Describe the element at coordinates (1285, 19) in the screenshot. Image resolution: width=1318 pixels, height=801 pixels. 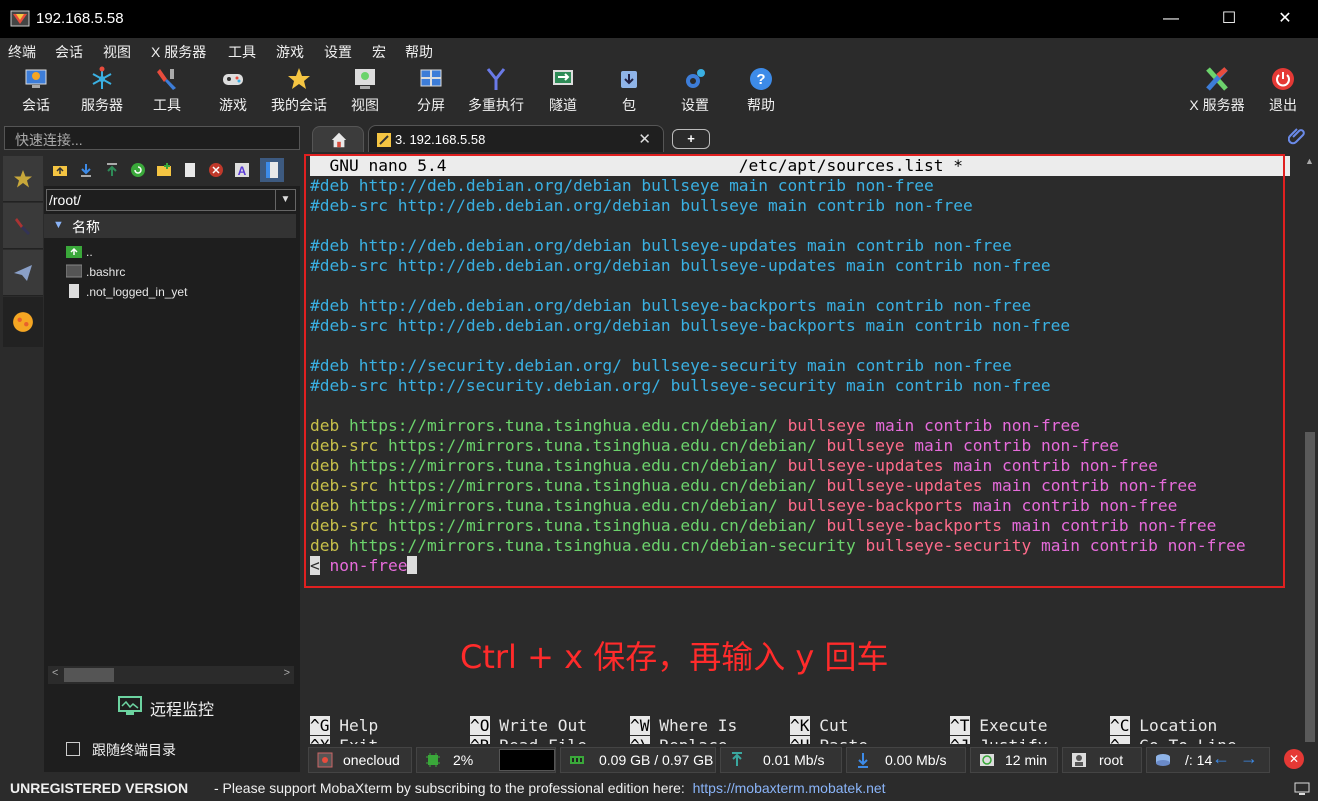
I see `close-window-button: ✕` at that location.